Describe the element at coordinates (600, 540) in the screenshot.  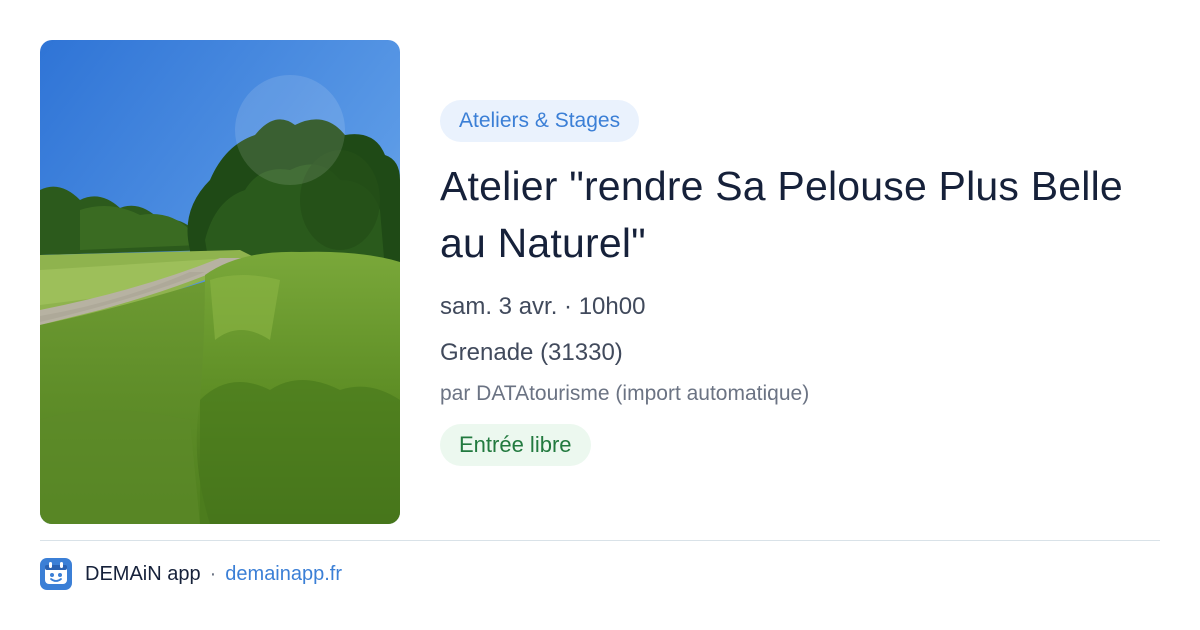
I see `footer-divider` at that location.